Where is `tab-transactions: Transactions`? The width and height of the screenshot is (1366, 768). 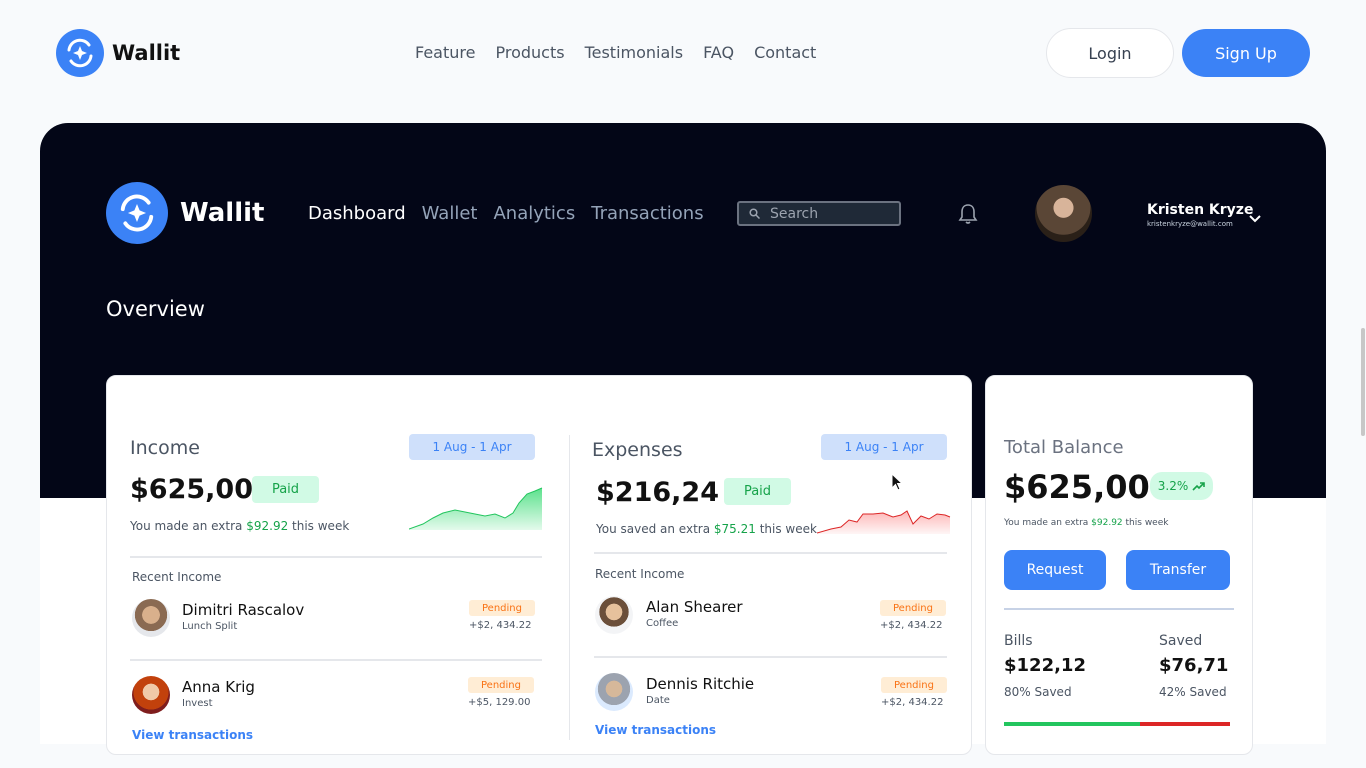
tab-transactions: Transactions is located at coordinates (647, 213).